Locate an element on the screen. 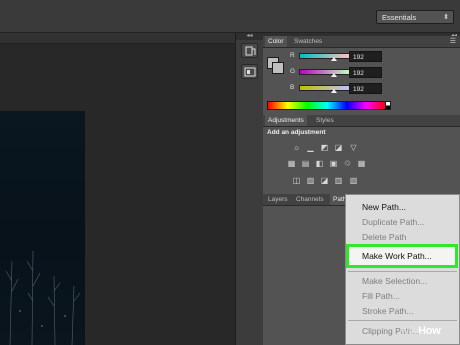  curves-icon: ◩ is located at coordinates (324, 147).